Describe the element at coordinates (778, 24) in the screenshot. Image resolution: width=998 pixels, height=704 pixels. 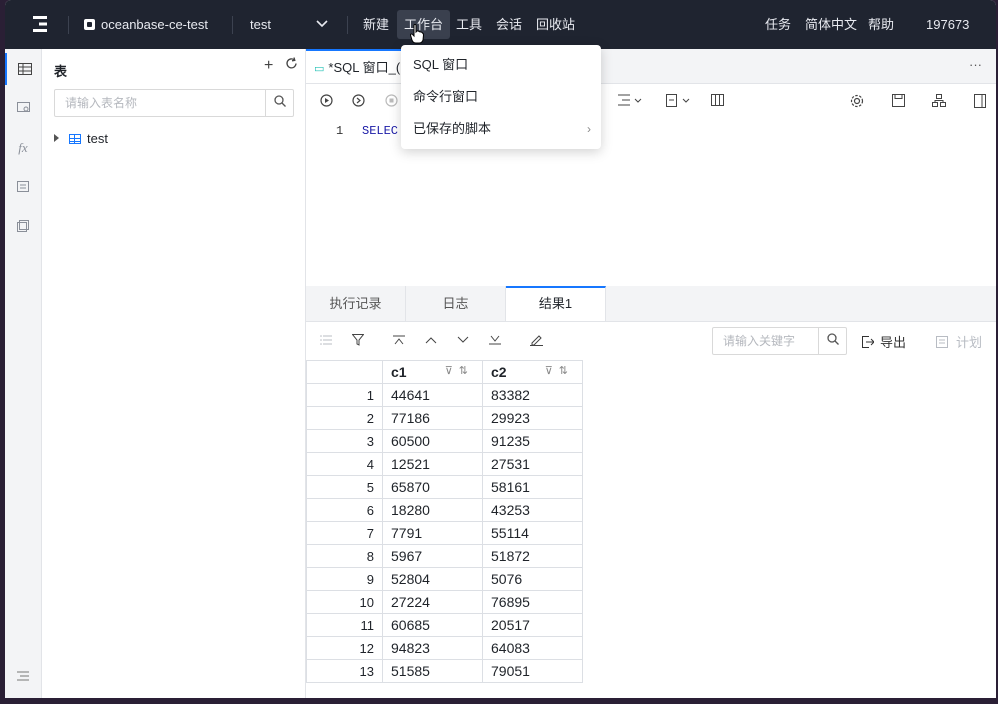
I see `menu-tasks: 任务` at that location.